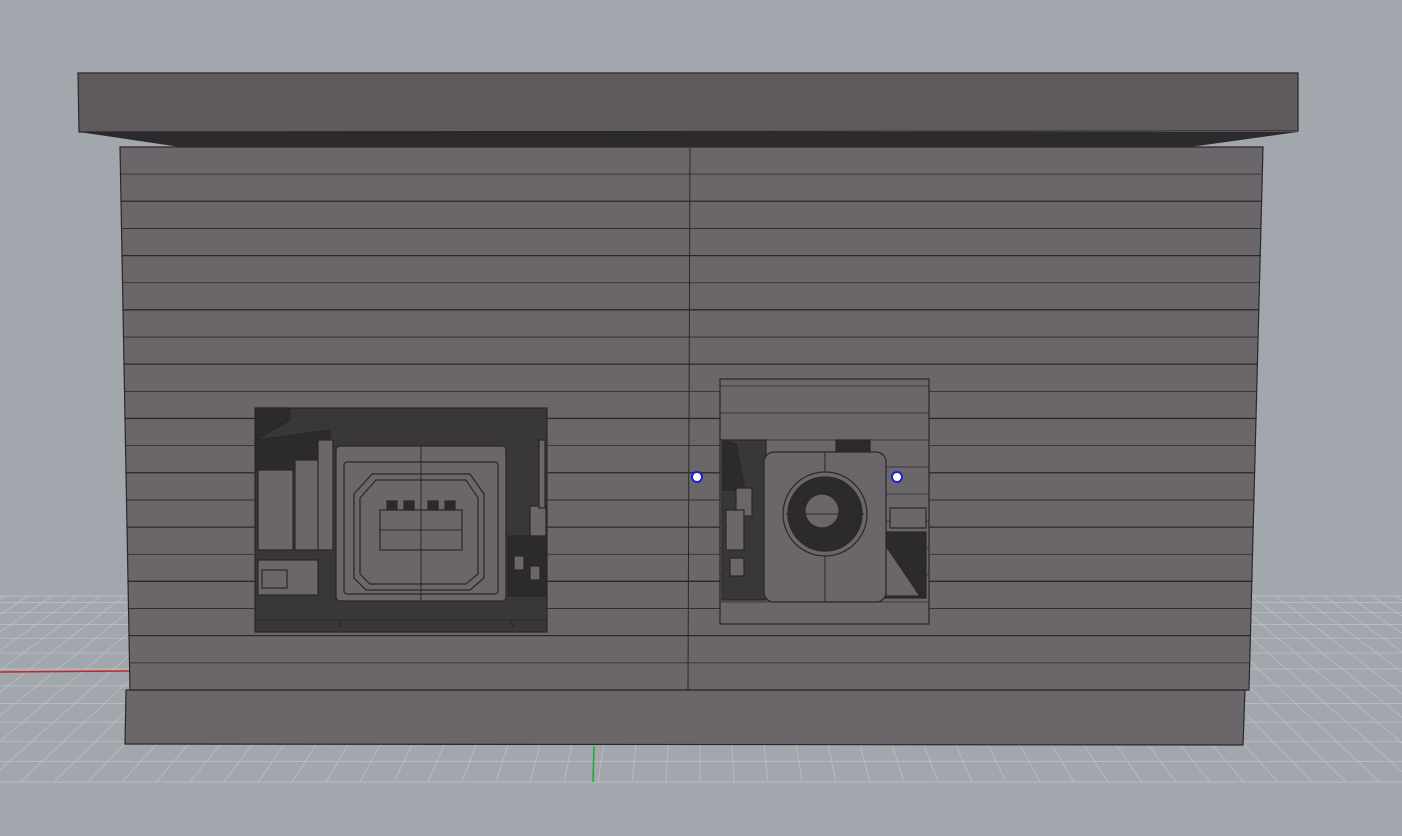  Describe the element at coordinates (737, 567) in the screenshot. I see `dc-left-smd` at that location.